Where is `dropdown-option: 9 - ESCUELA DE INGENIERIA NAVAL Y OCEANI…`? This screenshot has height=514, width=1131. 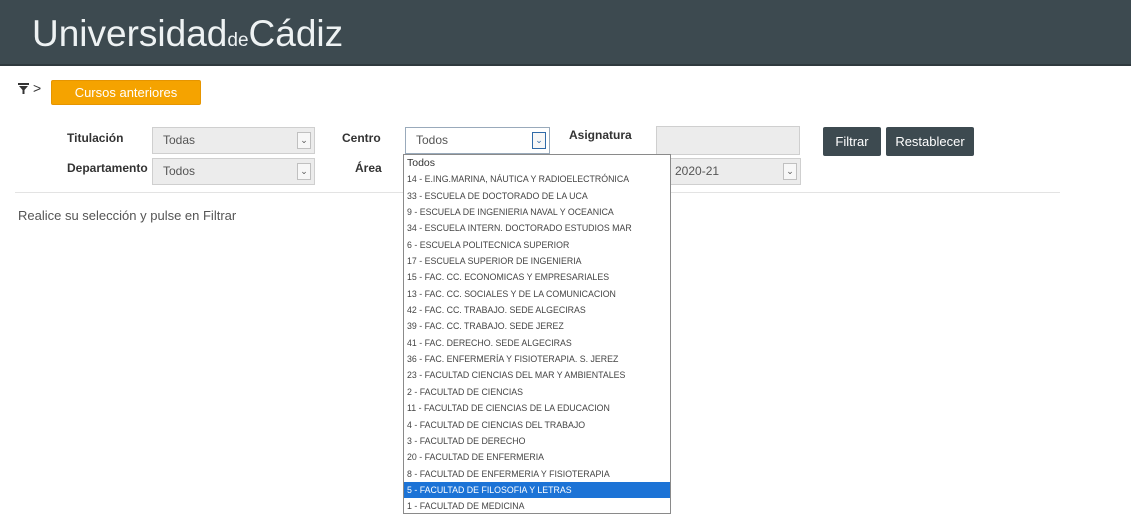 dropdown-option: 9 - ESCUELA DE INGENIERIA NAVAL Y OCEANI… is located at coordinates (537, 212).